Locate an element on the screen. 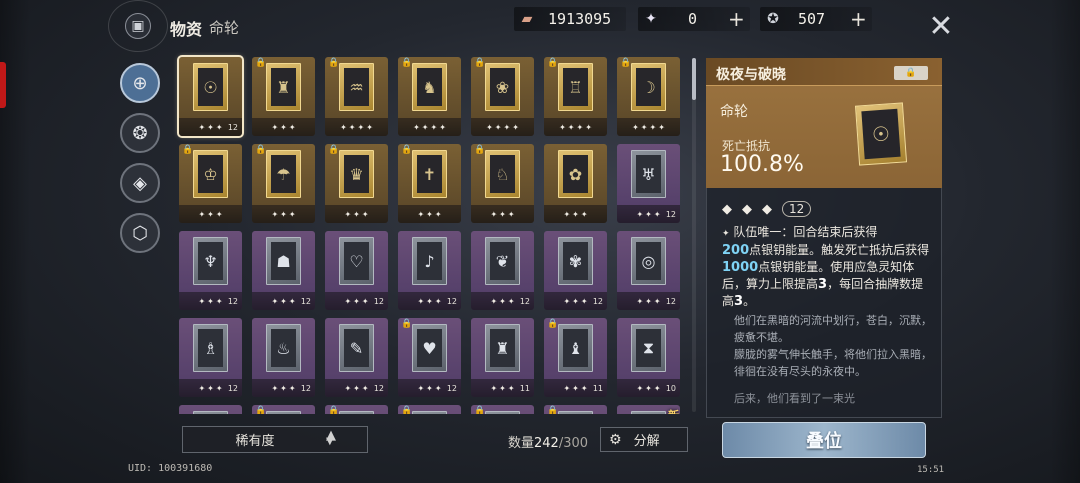  card-slot: ❀ 🔒 ✦ ✦ ✦ ✦ is located at coordinates (502, 96).